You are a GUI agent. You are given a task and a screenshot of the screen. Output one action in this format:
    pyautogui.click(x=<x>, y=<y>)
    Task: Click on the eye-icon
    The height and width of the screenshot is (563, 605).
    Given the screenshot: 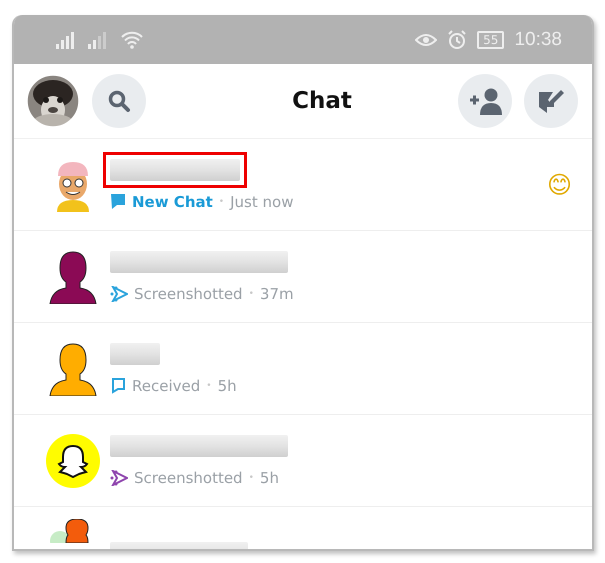 What is the action you would take?
    pyautogui.click(x=426, y=40)
    